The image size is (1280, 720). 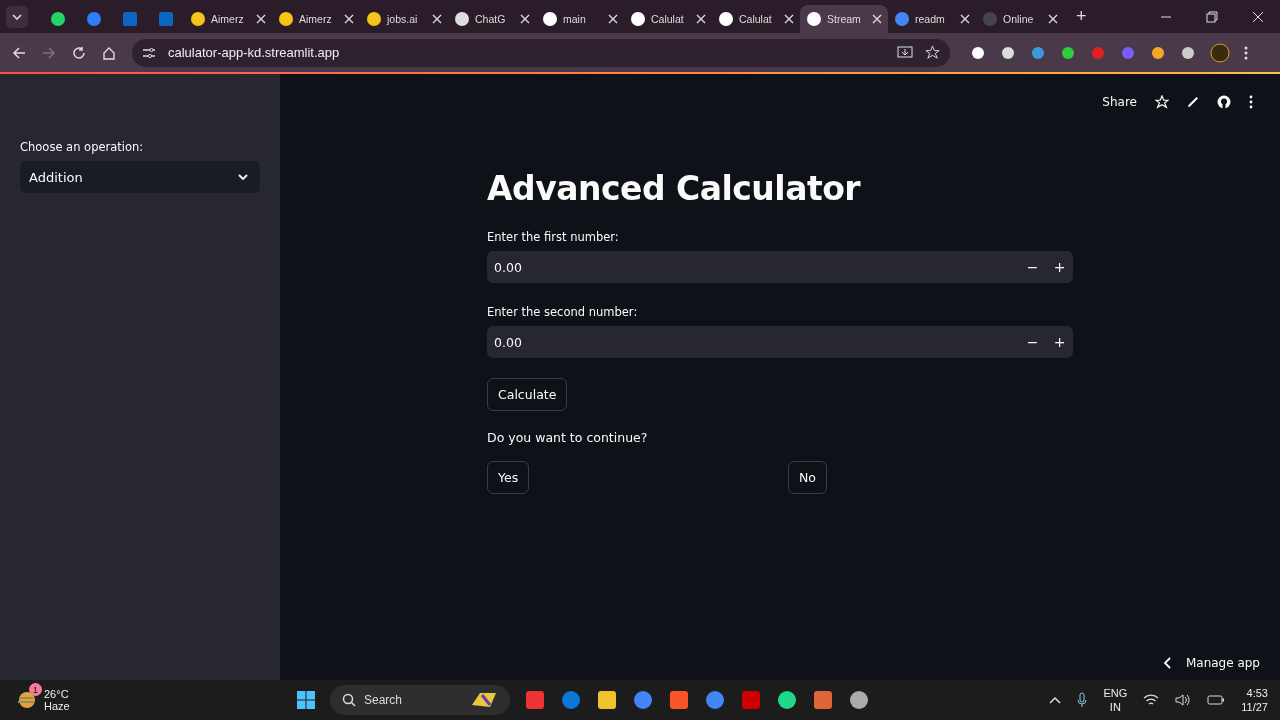 What do you see at coordinates (568, 437) in the screenshot?
I see `question-text: Do you want to continue?` at bounding box center [568, 437].